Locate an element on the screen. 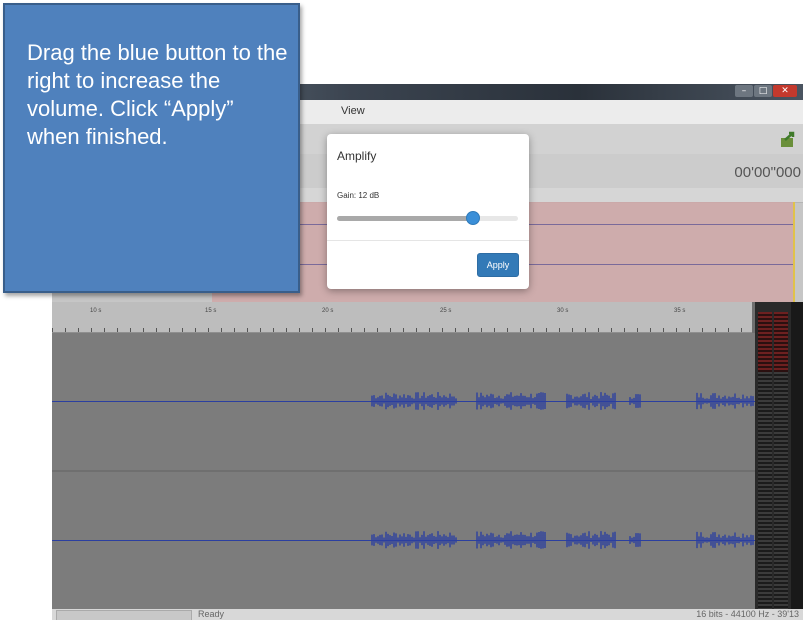 The image size is (803, 620). gain-label: Gain: 12 dB is located at coordinates (358, 195).